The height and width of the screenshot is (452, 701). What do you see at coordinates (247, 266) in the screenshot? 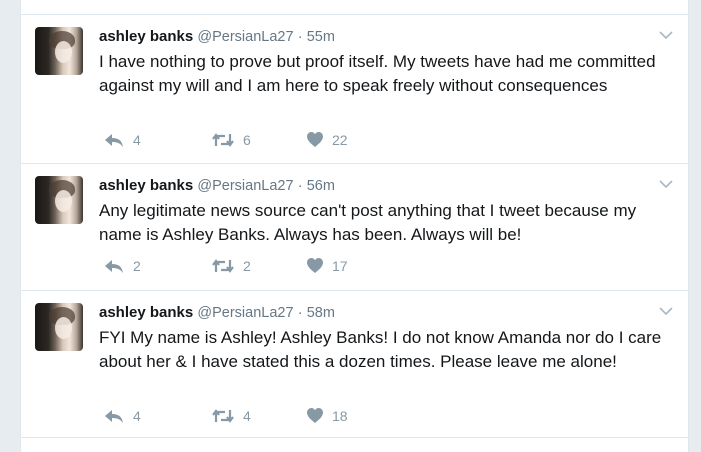
I see `retweet-count: 2` at bounding box center [247, 266].